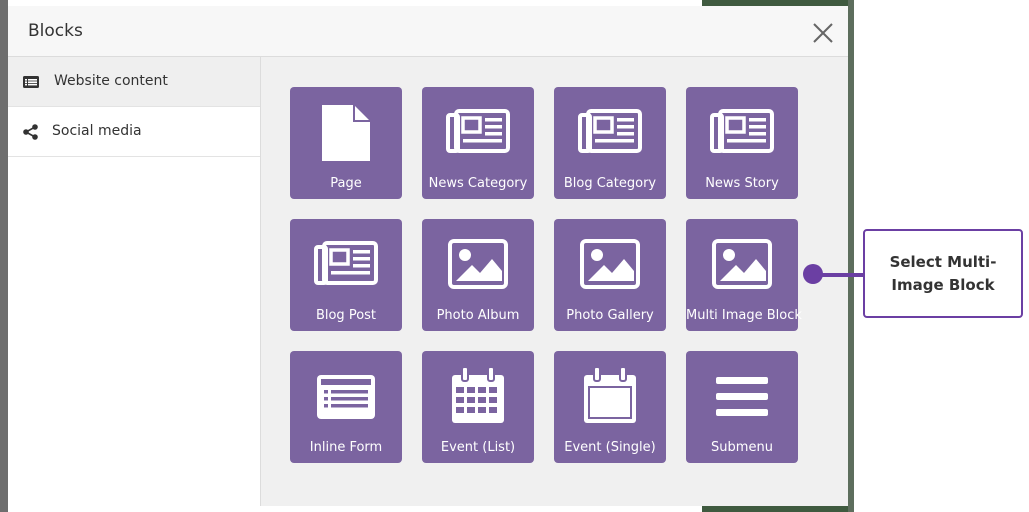 The image size is (1029, 512). I want to click on close-icon, so click(823, 33).